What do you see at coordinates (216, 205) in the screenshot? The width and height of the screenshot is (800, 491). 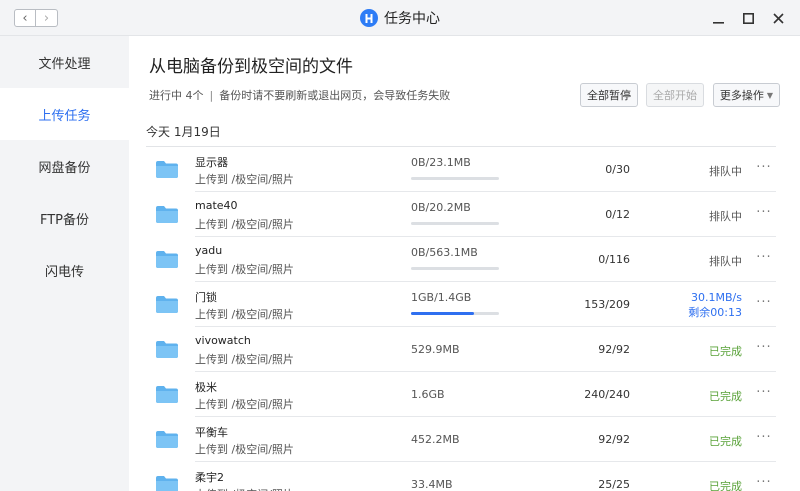 I see `task-name: mate40` at bounding box center [216, 205].